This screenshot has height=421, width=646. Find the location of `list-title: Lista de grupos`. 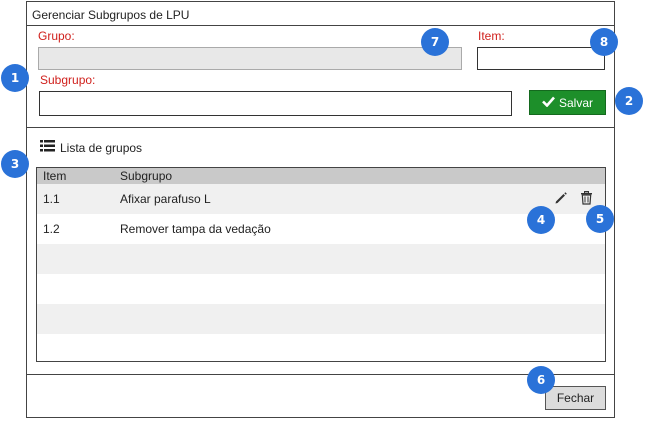

list-title: Lista de grupos is located at coordinates (101, 147).